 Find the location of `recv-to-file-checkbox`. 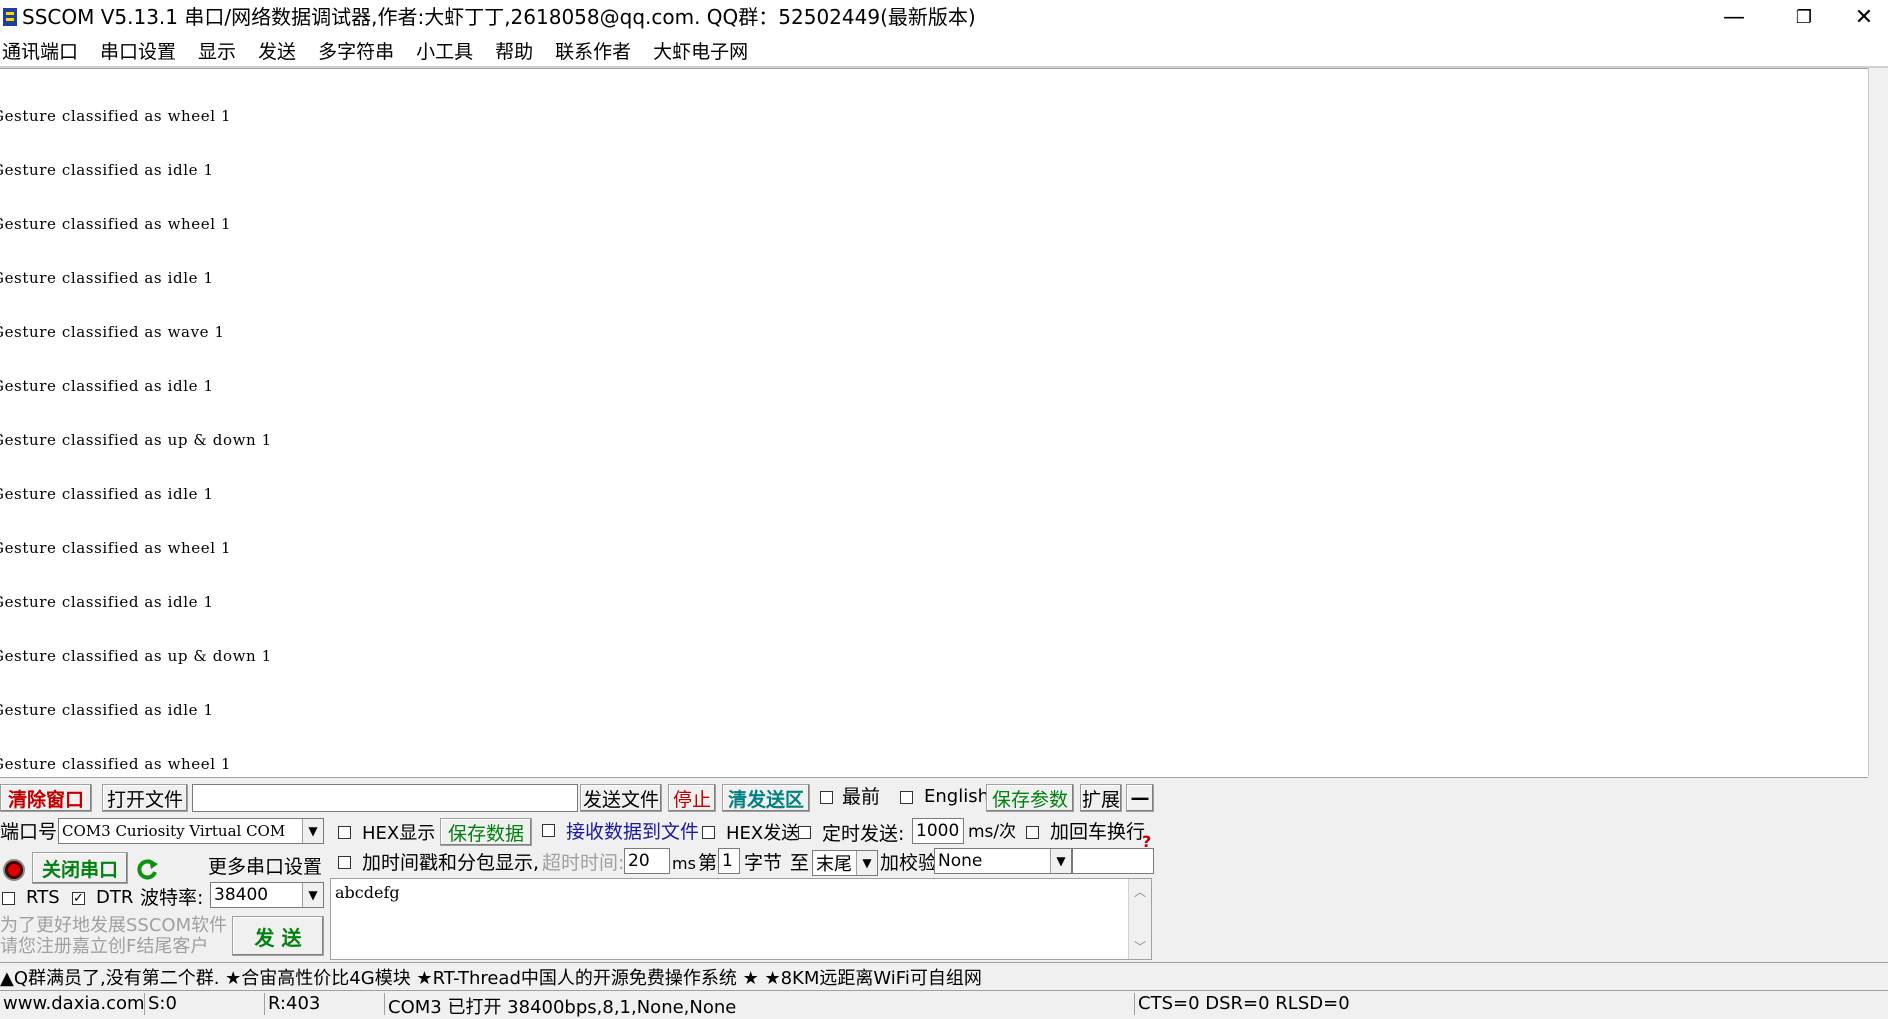

recv-to-file-checkbox is located at coordinates (548, 830).